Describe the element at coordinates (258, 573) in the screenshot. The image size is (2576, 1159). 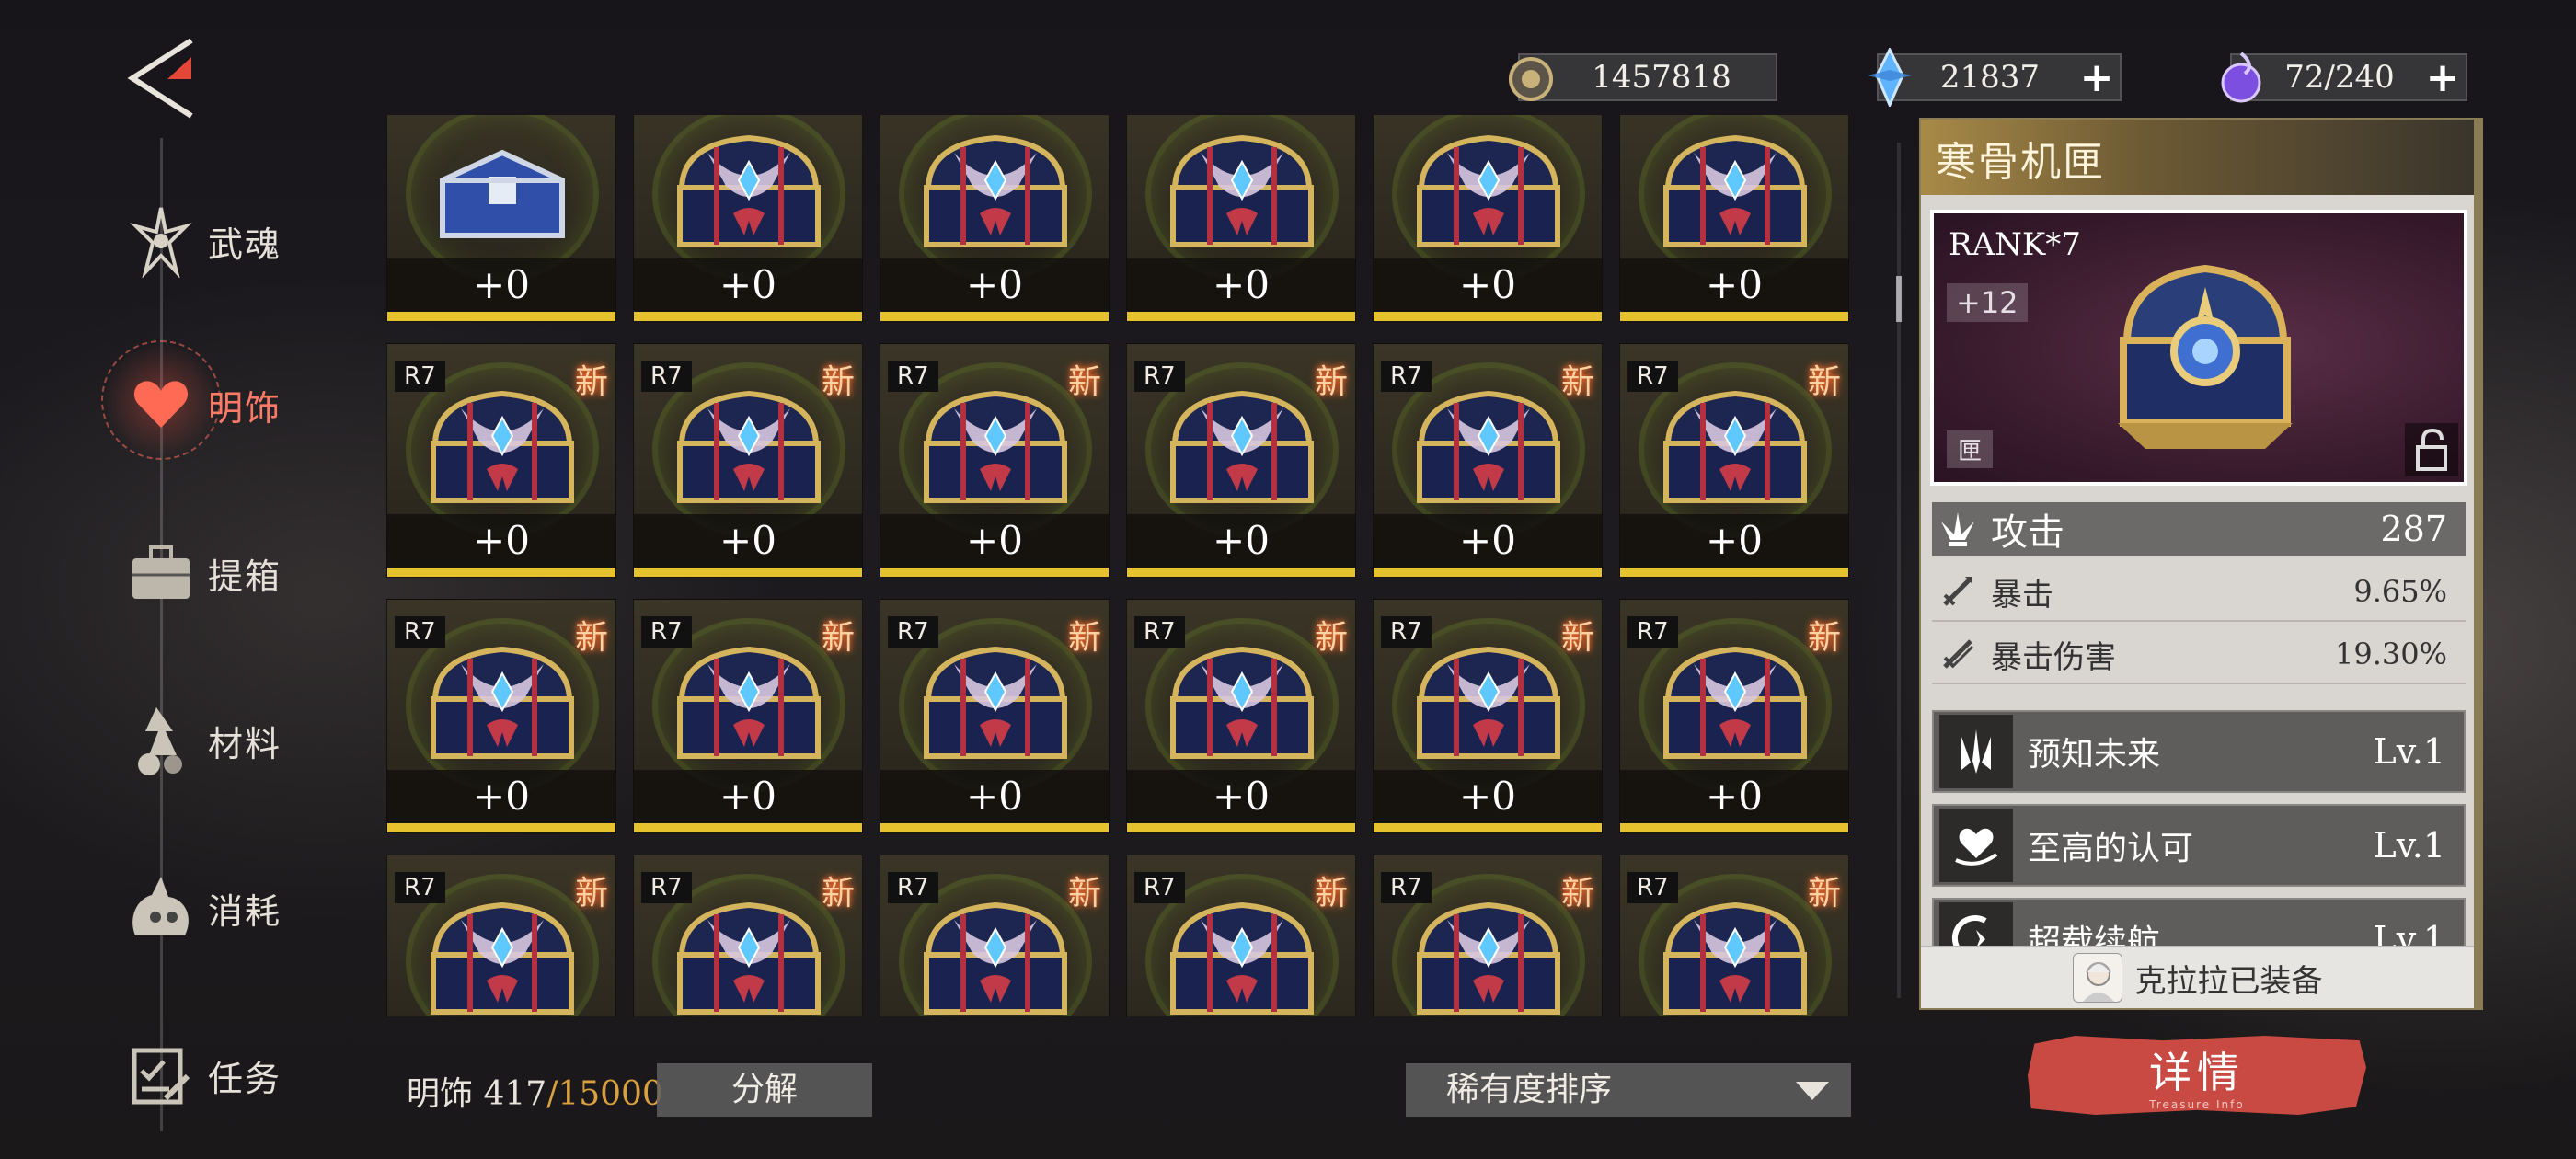
I see `nav-item-suitcase: 提箱` at that location.